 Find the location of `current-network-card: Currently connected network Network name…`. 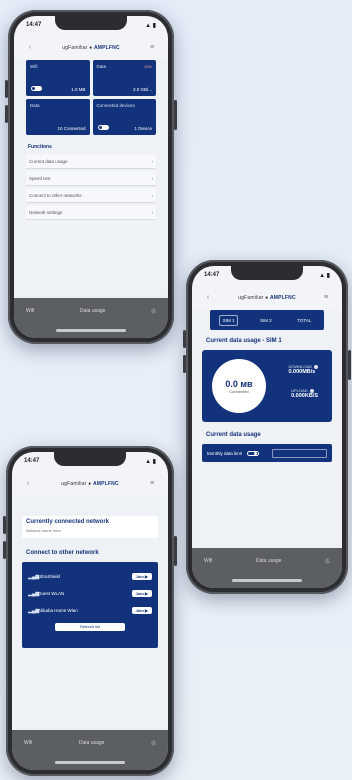

current-network-card: Currently connected network Network name… is located at coordinates (90, 527).